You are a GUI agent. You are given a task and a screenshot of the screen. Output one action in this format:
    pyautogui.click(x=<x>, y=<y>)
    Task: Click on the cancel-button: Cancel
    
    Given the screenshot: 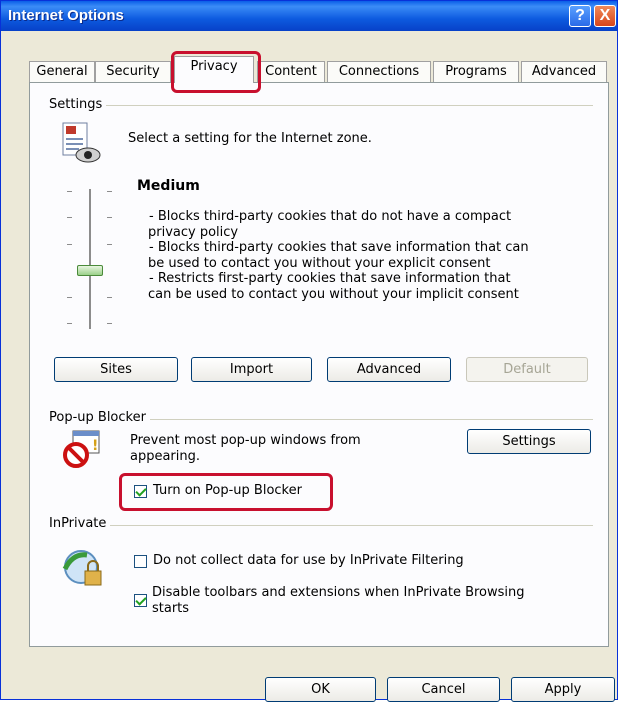 What is the action you would take?
    pyautogui.click(x=443, y=689)
    